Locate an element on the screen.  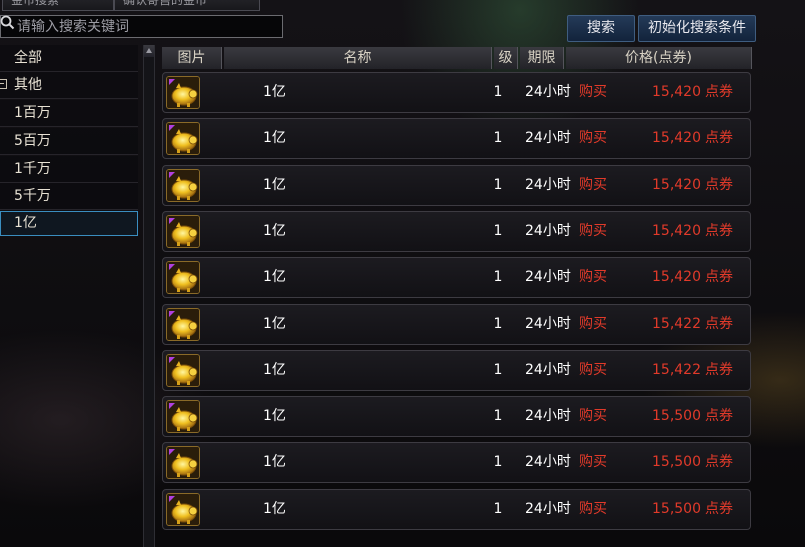
sidebar-item-5-million: 5百万 is located at coordinates (69, 141).